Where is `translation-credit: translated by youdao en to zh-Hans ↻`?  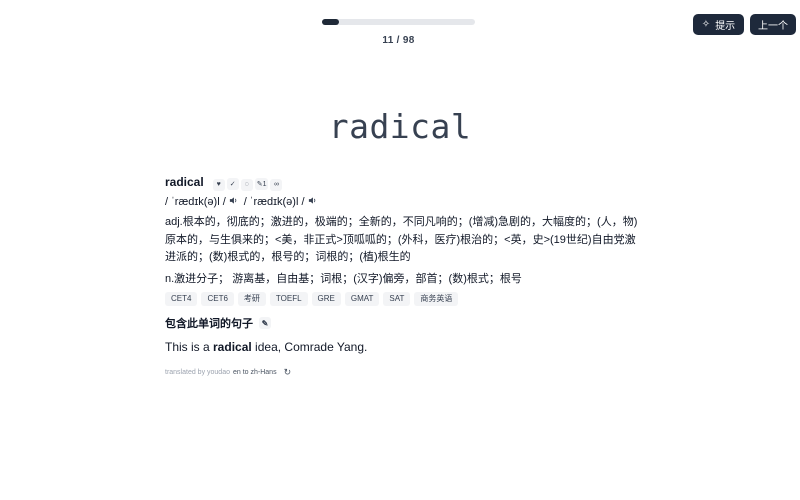
translation-credit: translated by youdao en to zh-Hans ↻ is located at coordinates (402, 372).